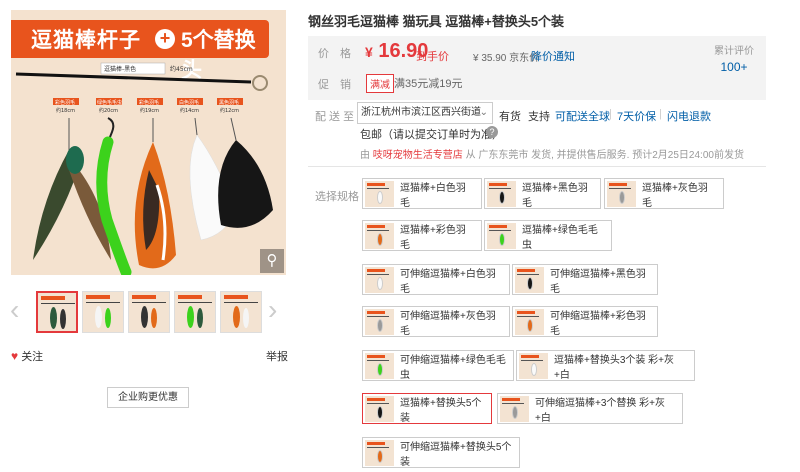 This screenshot has width=800, height=472. What do you see at coordinates (456, 454) in the screenshot?
I see `spec-option-label: 可伸缩逗猫棒+替换头5个装` at bounding box center [456, 454].